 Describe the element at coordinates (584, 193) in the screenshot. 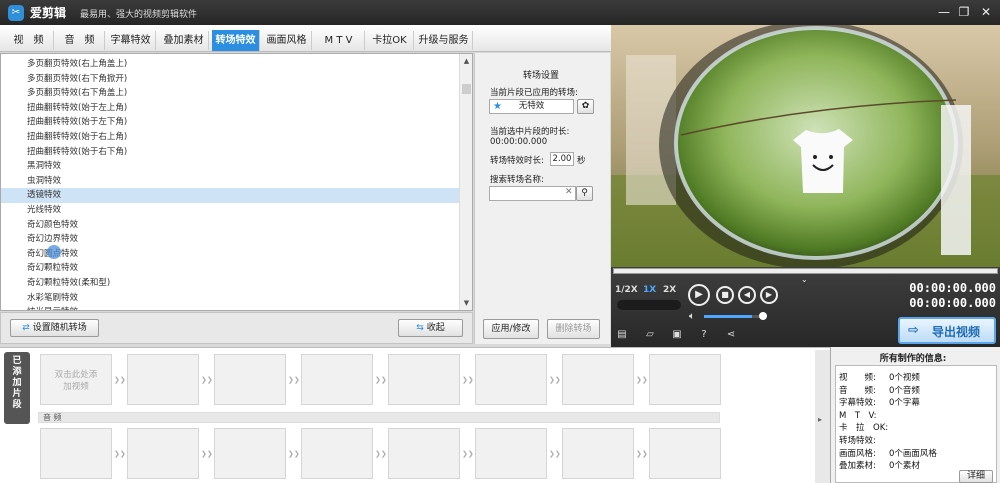

I see `search-icon: ⚲` at that location.